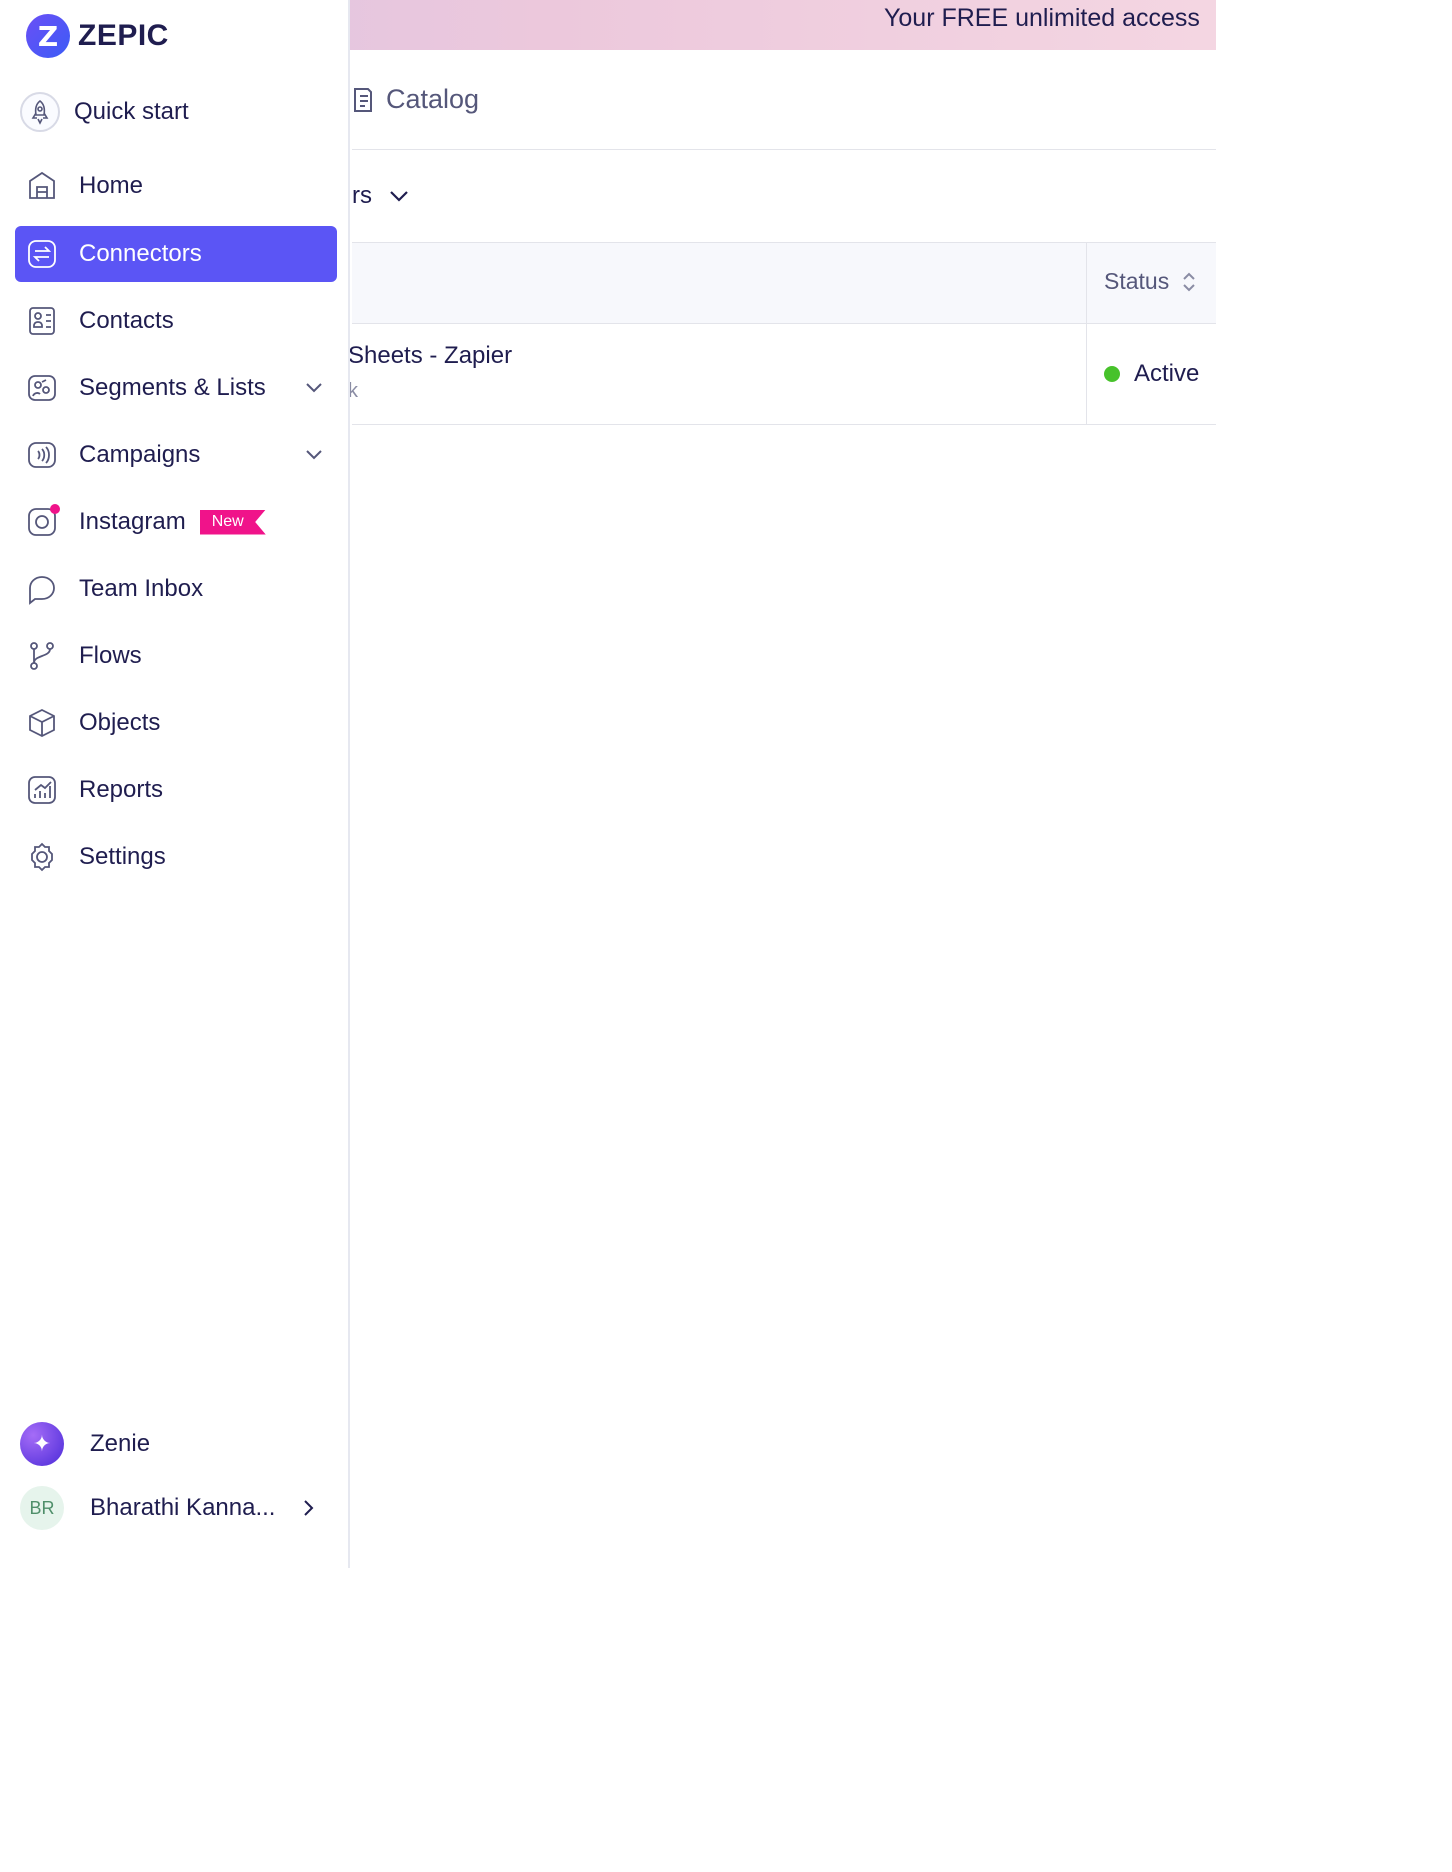  I want to click on sidebar-item-label: Flows, so click(110, 655).